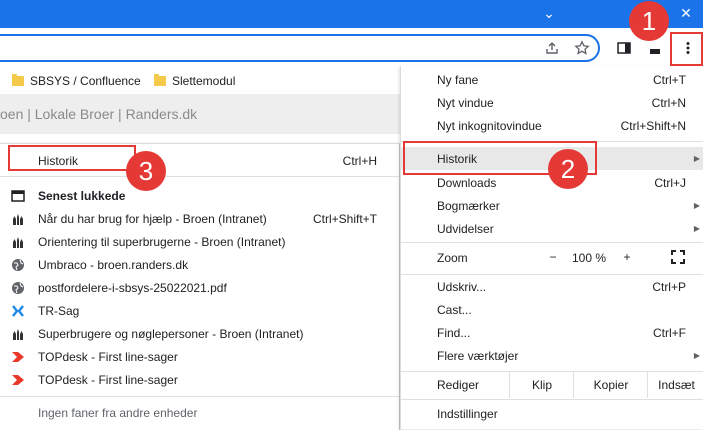 This screenshot has height=430, width=703. What do you see at coordinates (552, 228) in the screenshot?
I see `menu-item-extensions: Udvidelser ▶` at bounding box center [552, 228].